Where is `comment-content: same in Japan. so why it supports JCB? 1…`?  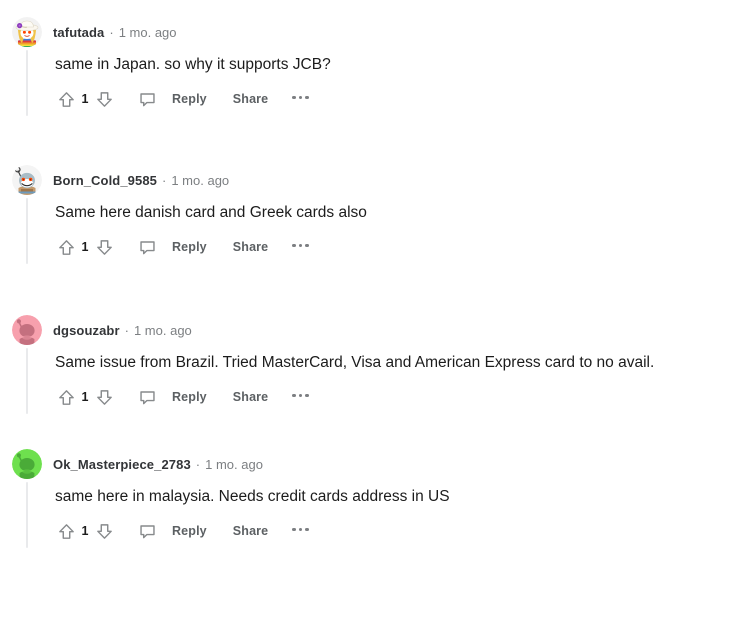 comment-content: same in Japan. so why it supports JCB? 1… is located at coordinates (390, 83).